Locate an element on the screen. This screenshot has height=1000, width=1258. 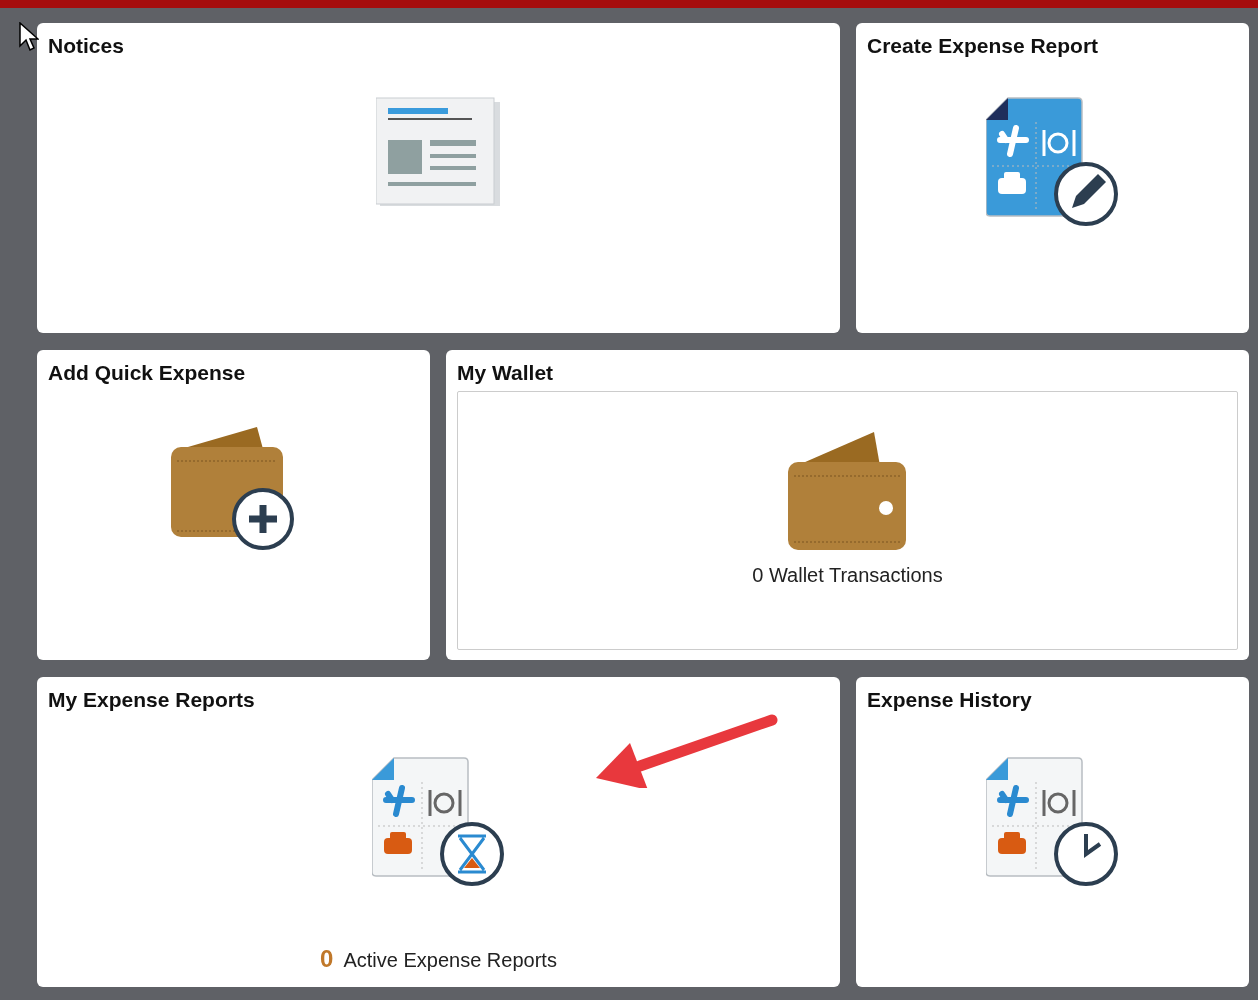
wallet-icon is located at coordinates (847, 492).